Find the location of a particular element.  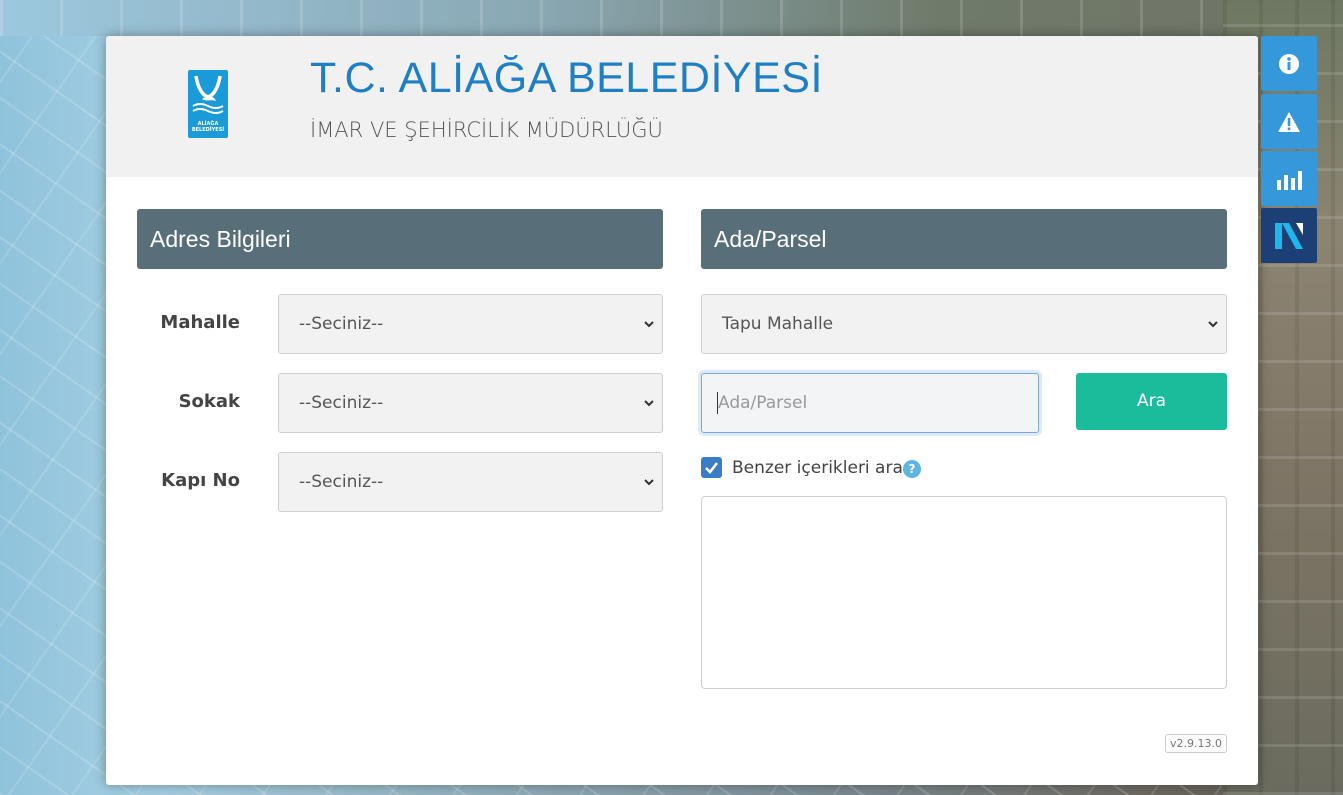

sokak-label: Sokak is located at coordinates (209, 401).